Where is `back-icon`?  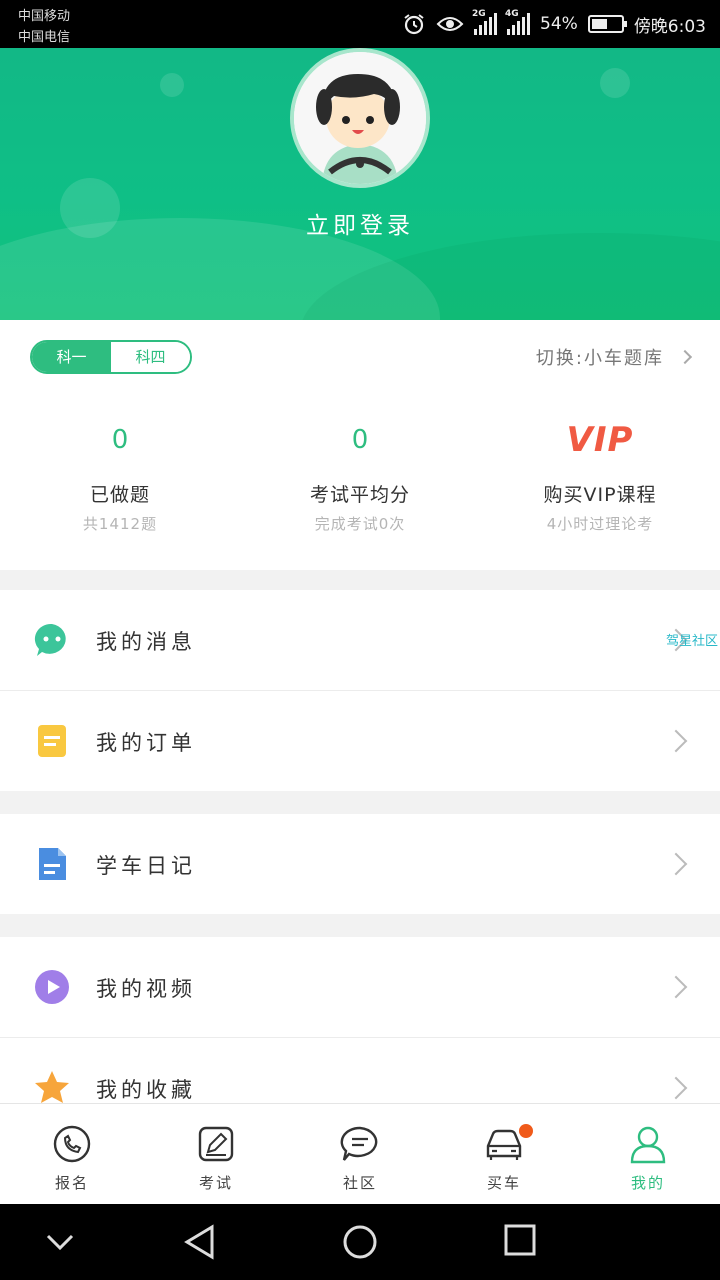
back-icon is located at coordinates (200, 1242).